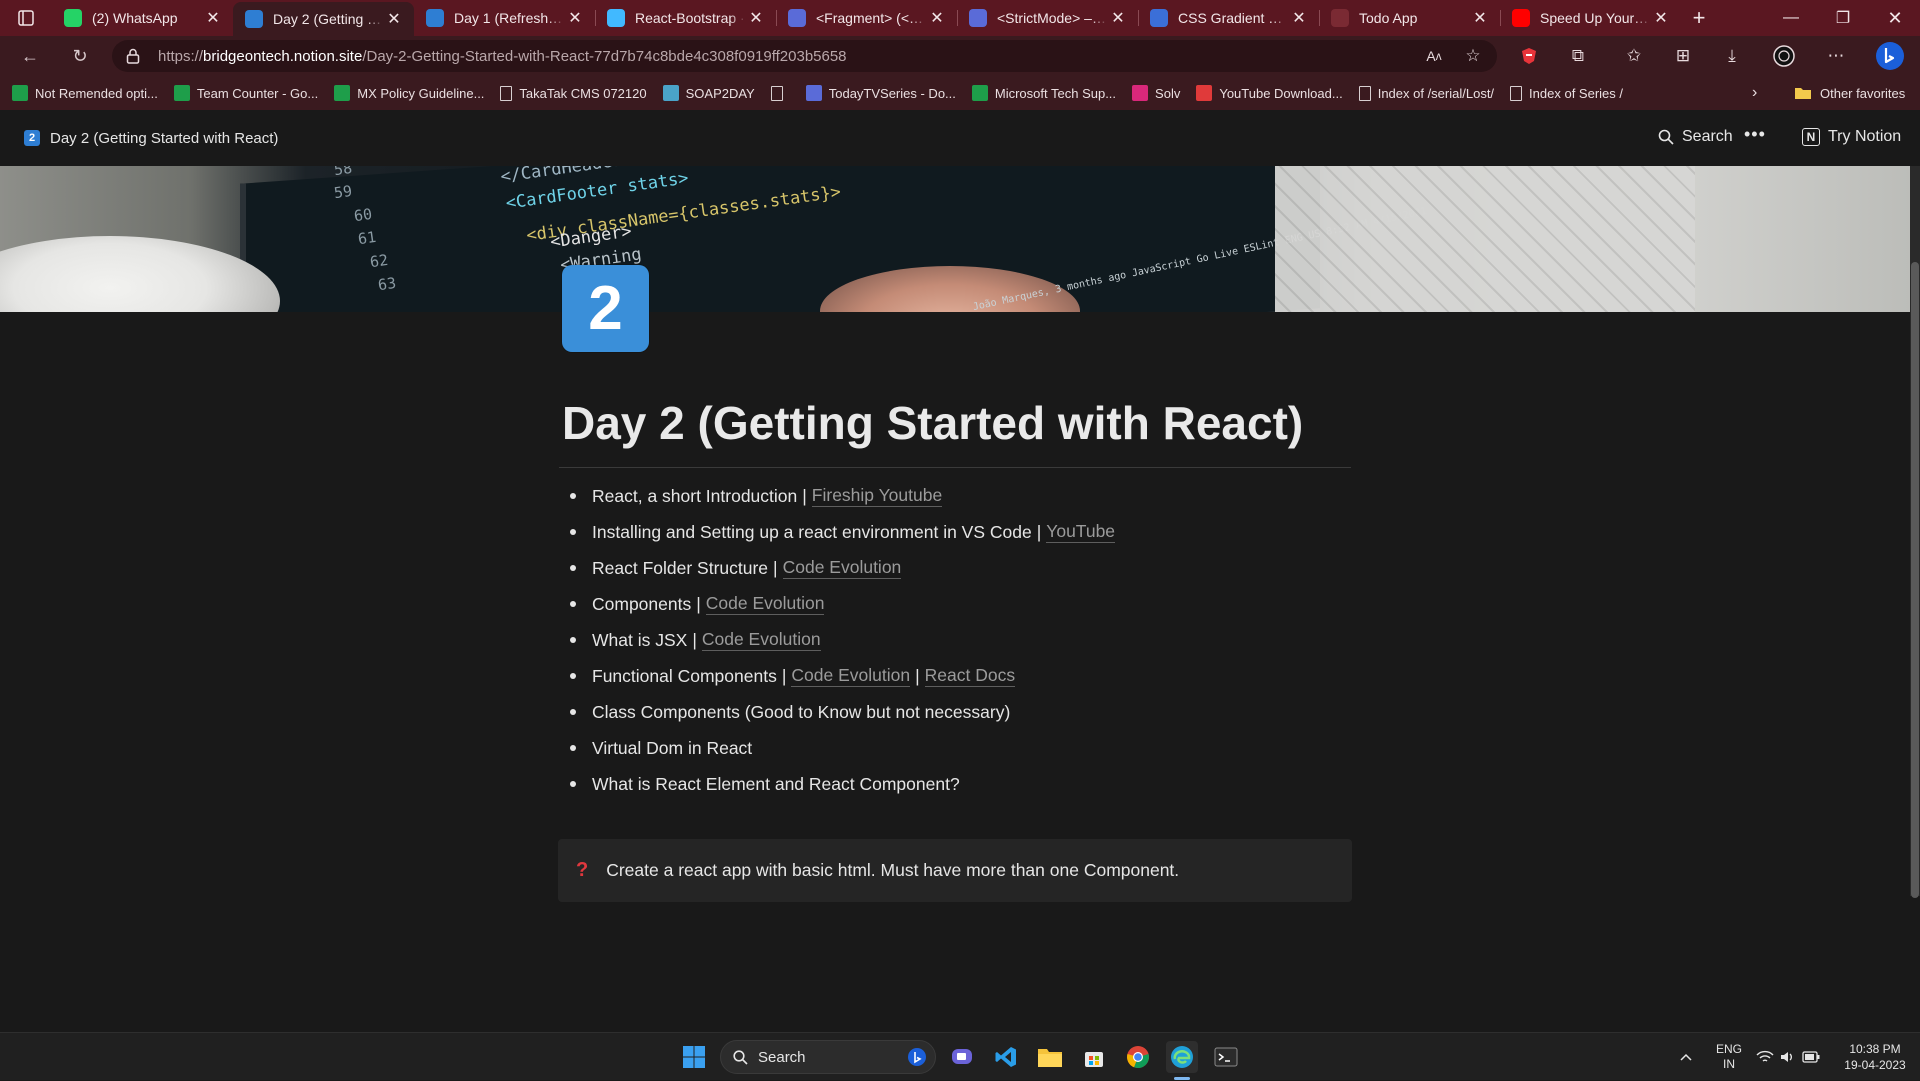  I want to click on edge-app, so click(1182, 1057).